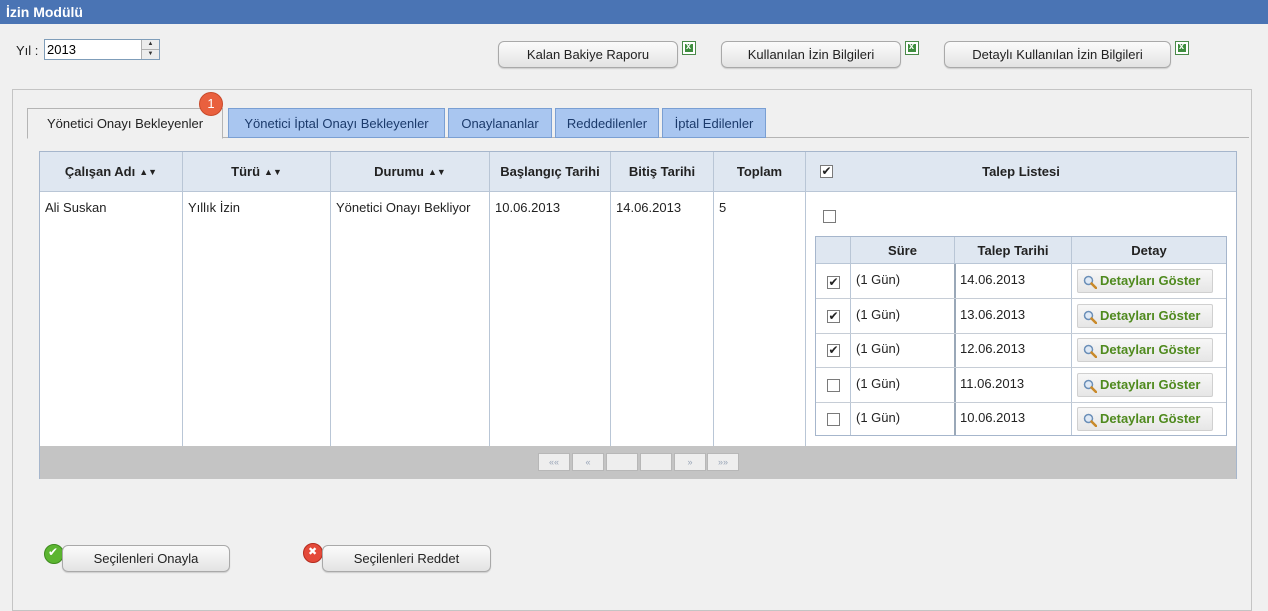  Describe the element at coordinates (690, 462) in the screenshot. I see `next-page-button: »` at that location.